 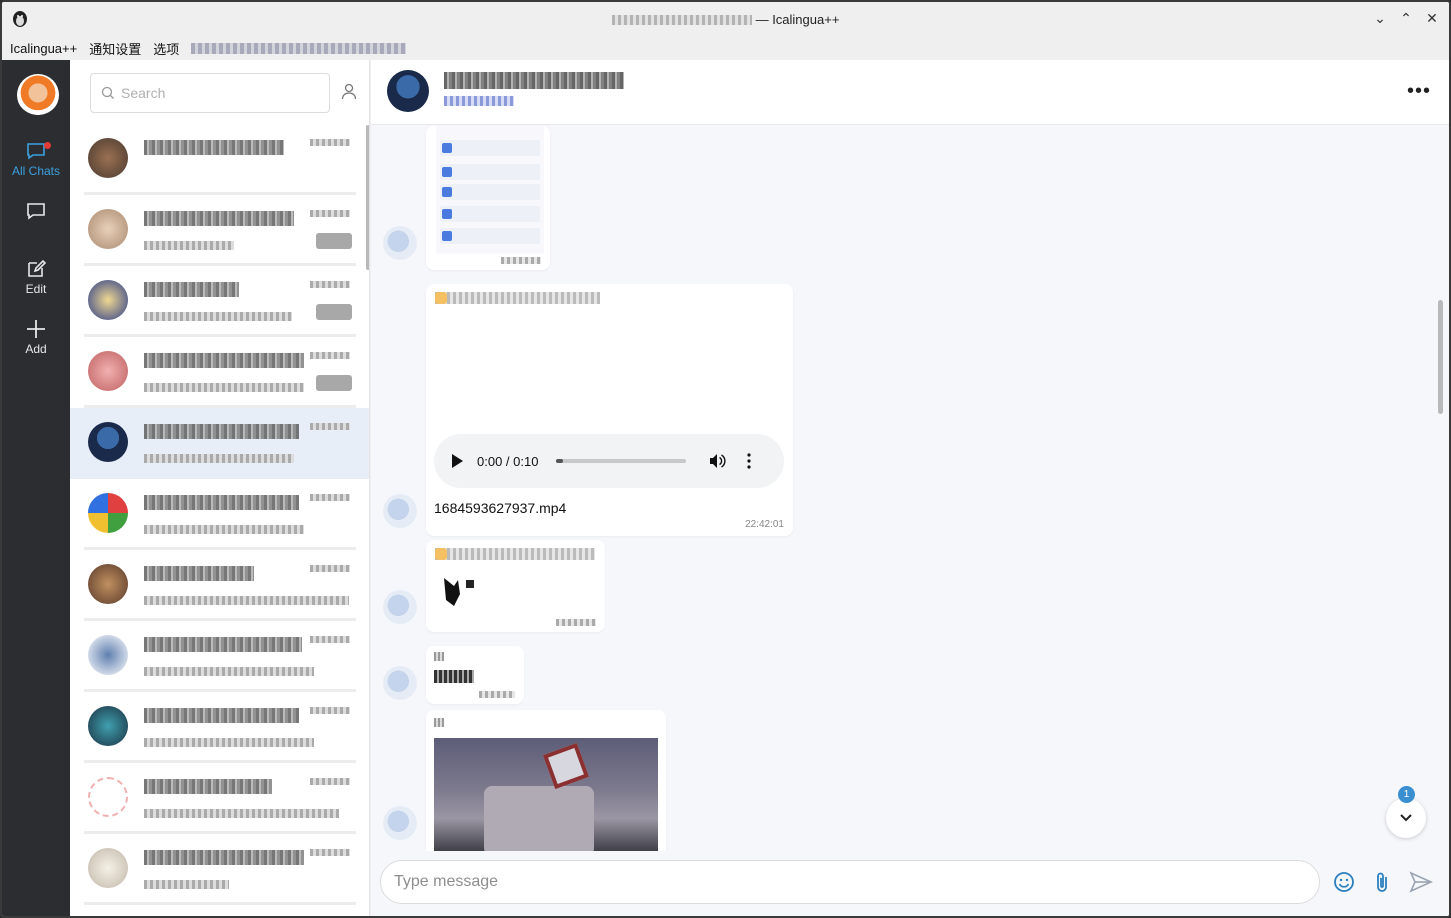 I want to click on attachment-filename: 1684593627937.mp4, so click(x=500, y=508).